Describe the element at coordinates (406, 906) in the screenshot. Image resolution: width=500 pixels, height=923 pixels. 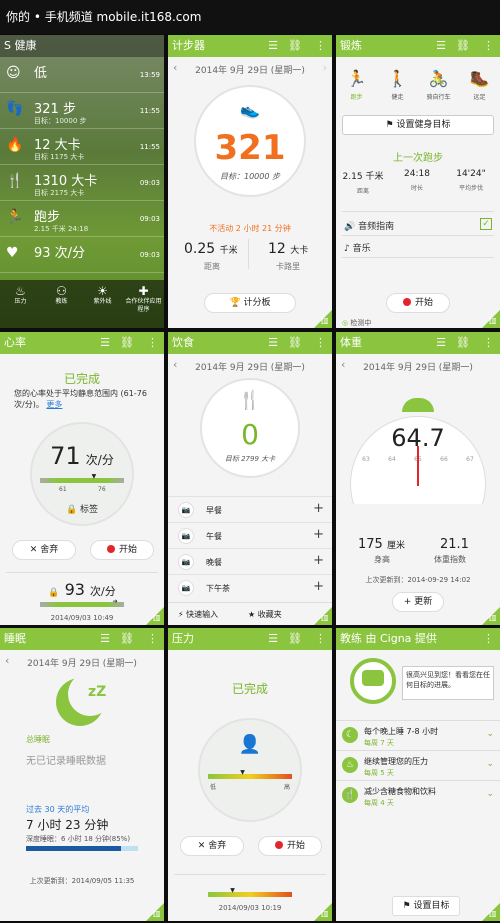
I see `flag-icon: ⚑` at that location.